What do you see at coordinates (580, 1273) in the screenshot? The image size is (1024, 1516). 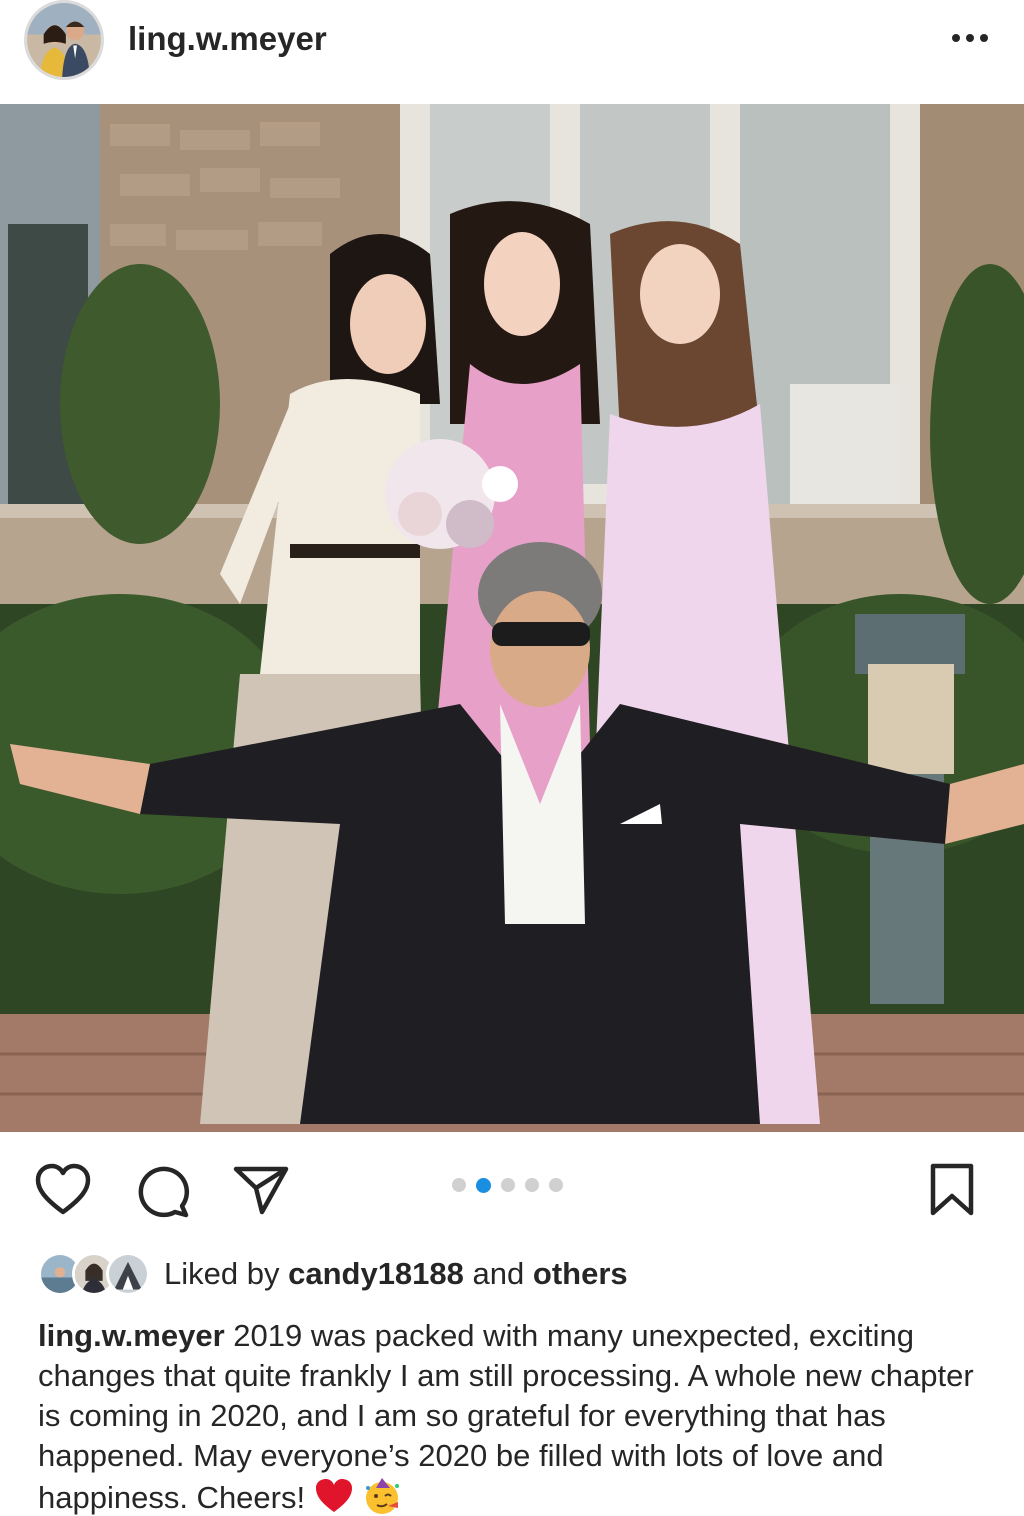 I see `likes-others-link: others` at bounding box center [580, 1273].